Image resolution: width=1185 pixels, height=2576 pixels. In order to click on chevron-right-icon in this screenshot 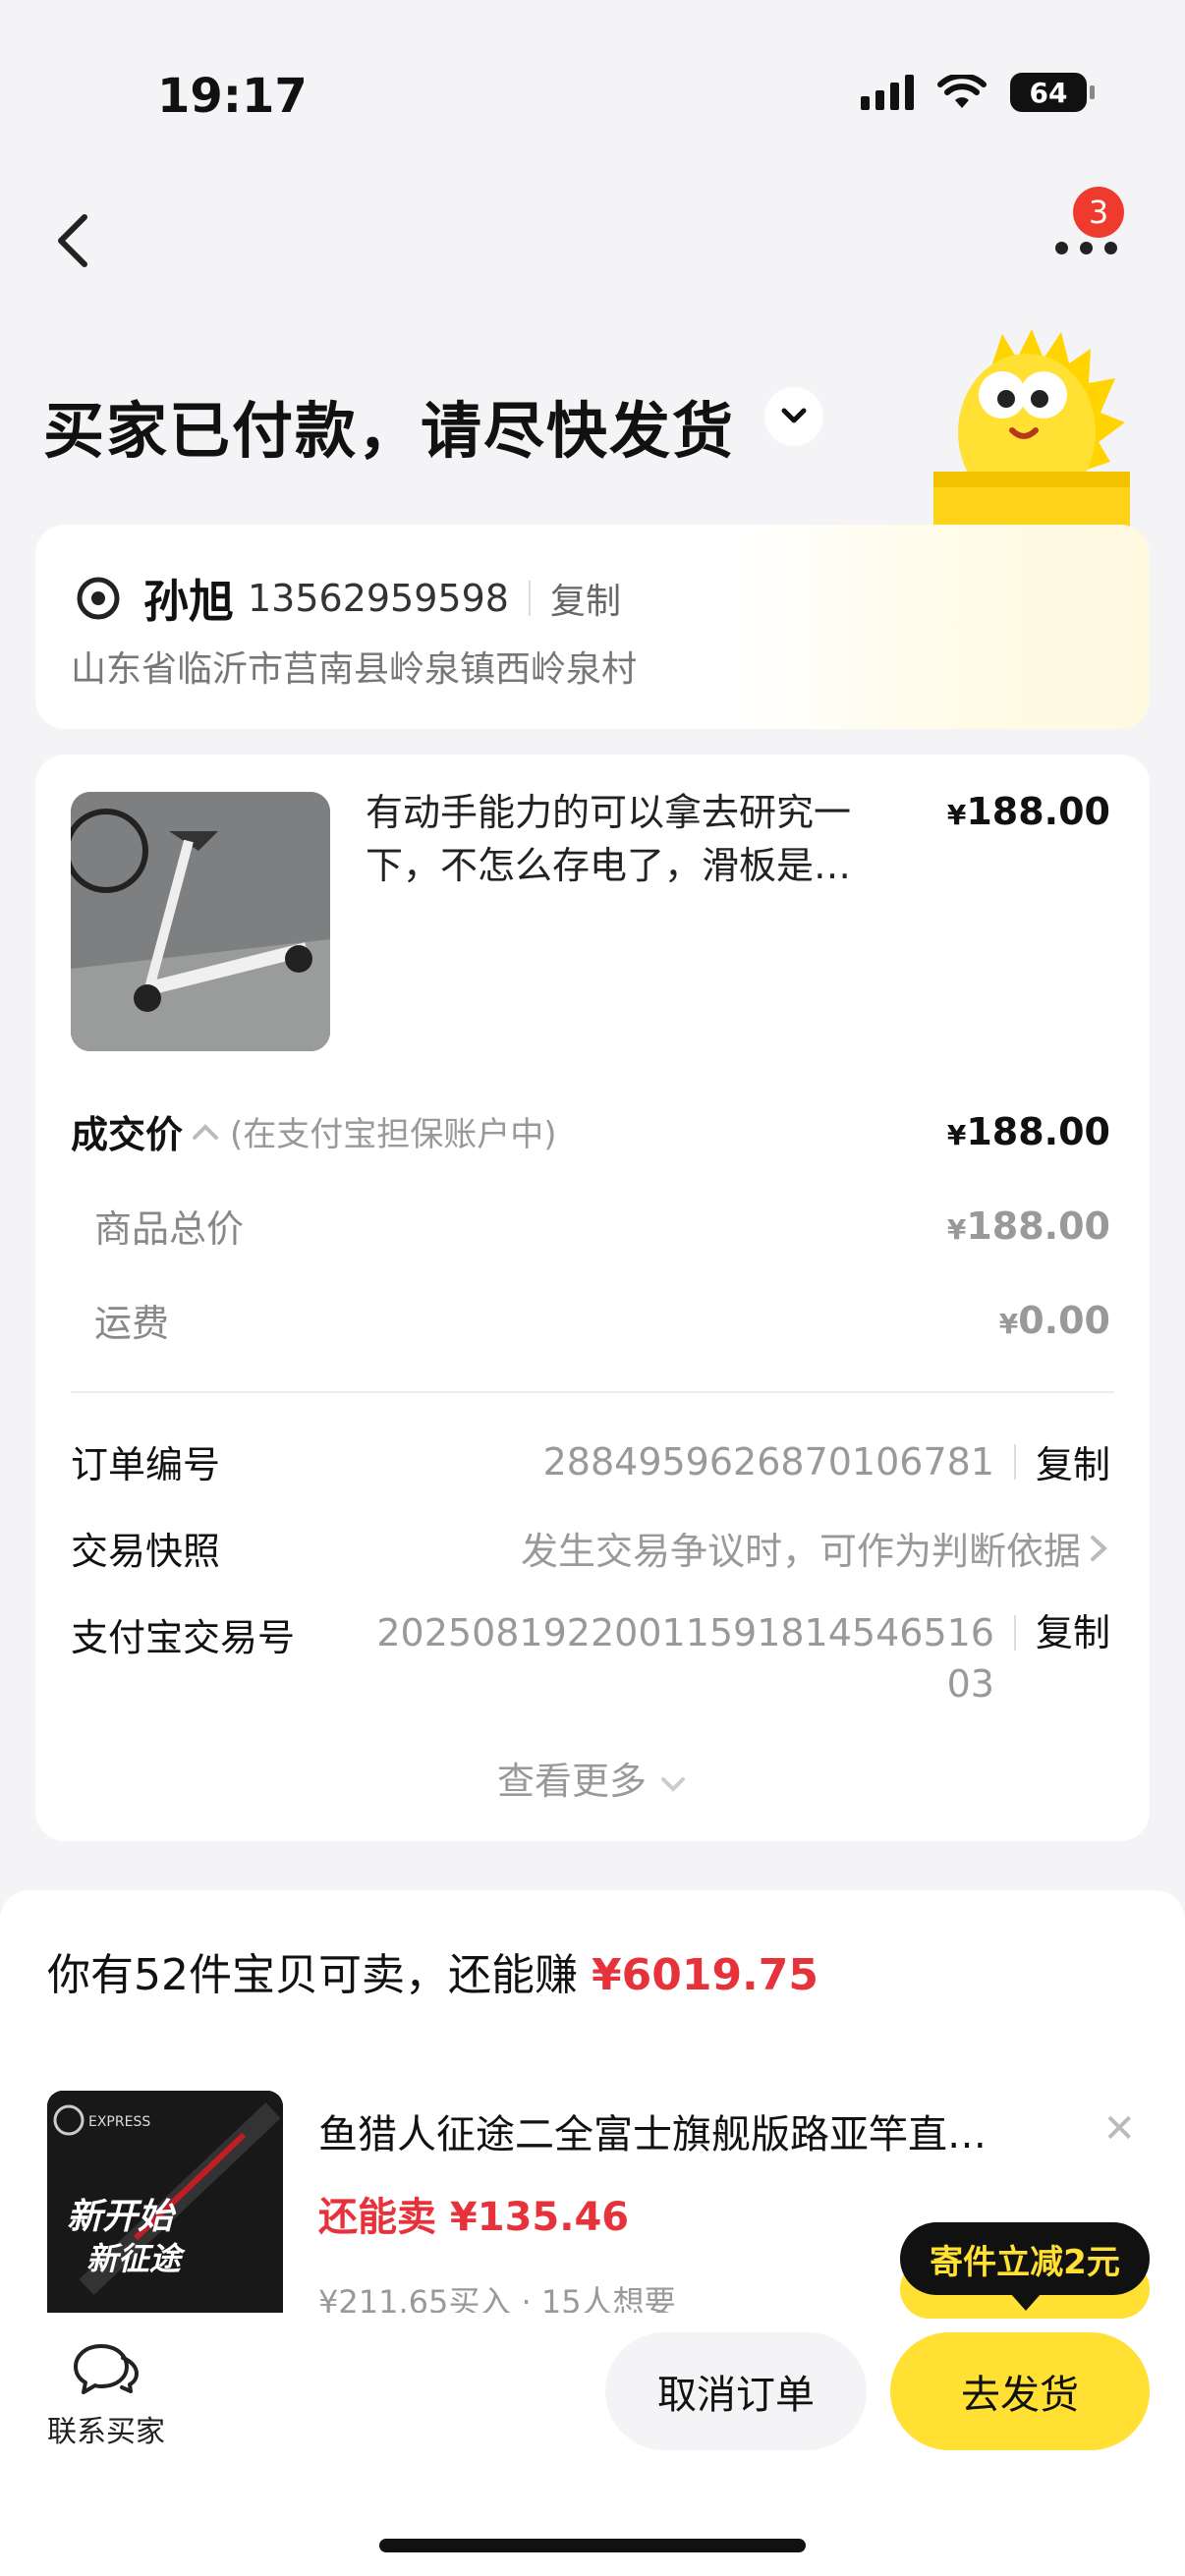, I will do `click(1099, 1548)`.